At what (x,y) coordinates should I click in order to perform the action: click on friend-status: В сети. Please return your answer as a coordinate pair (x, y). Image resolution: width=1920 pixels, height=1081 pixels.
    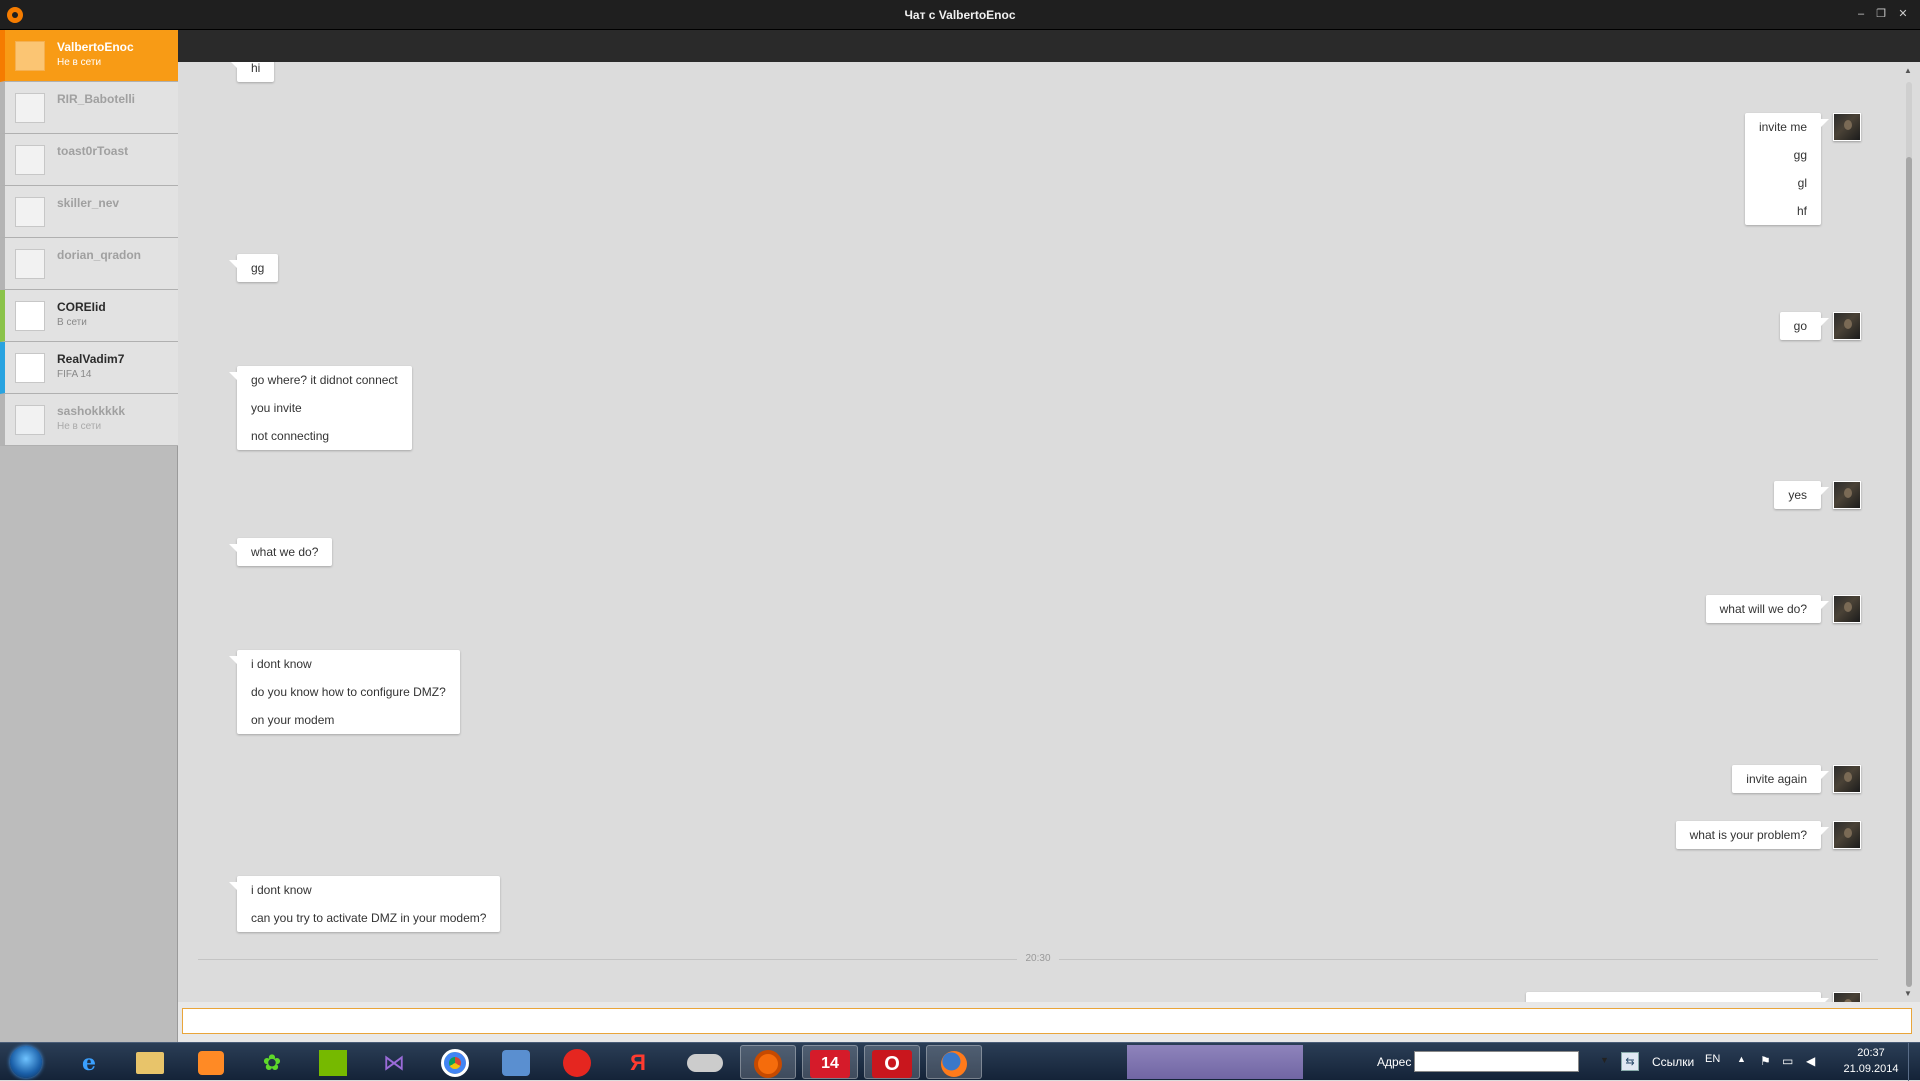
    Looking at the image, I should click on (72, 322).